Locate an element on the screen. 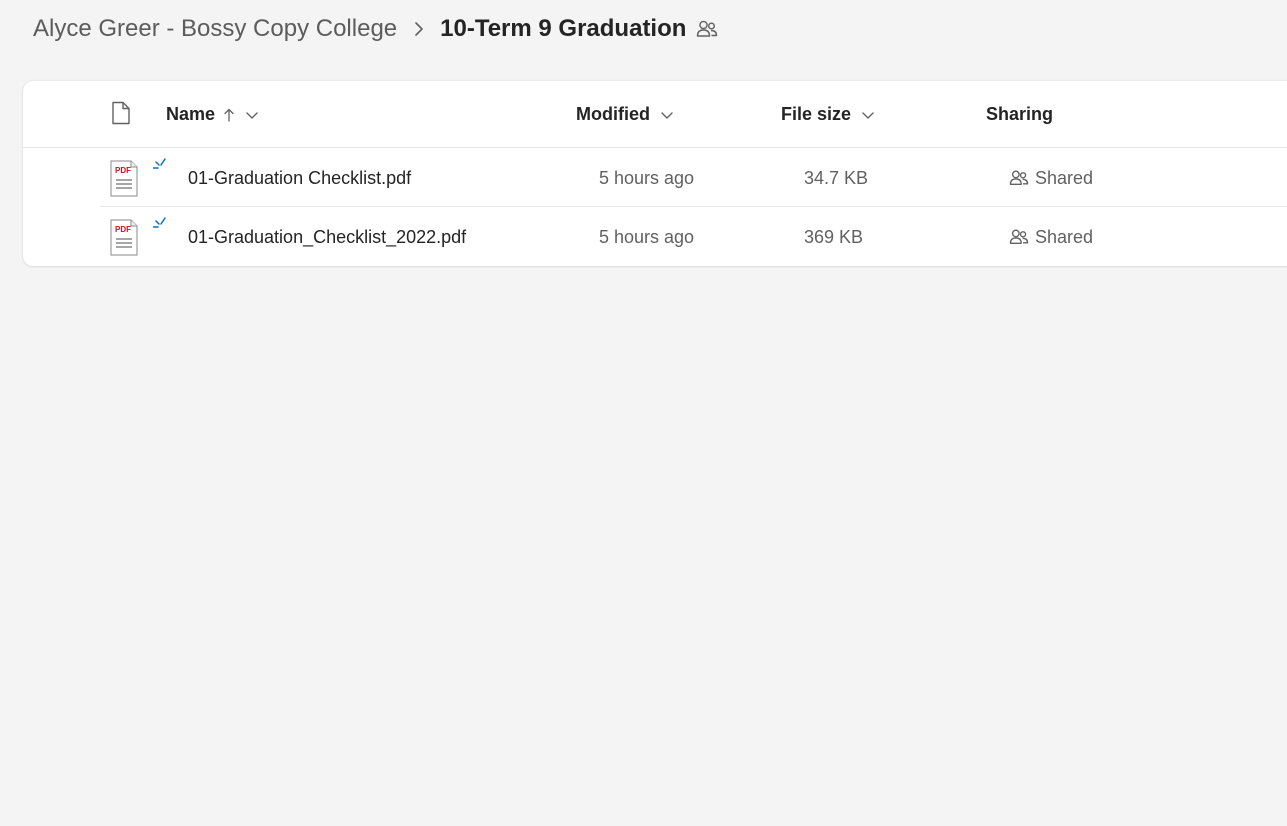 The height and width of the screenshot is (826, 1287). column-sharing-label: Sharing is located at coordinates (1020, 114).